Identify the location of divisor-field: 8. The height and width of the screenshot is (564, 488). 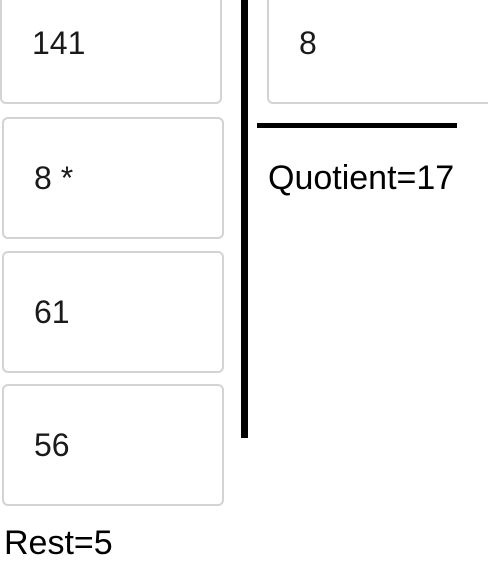
(377, 52).